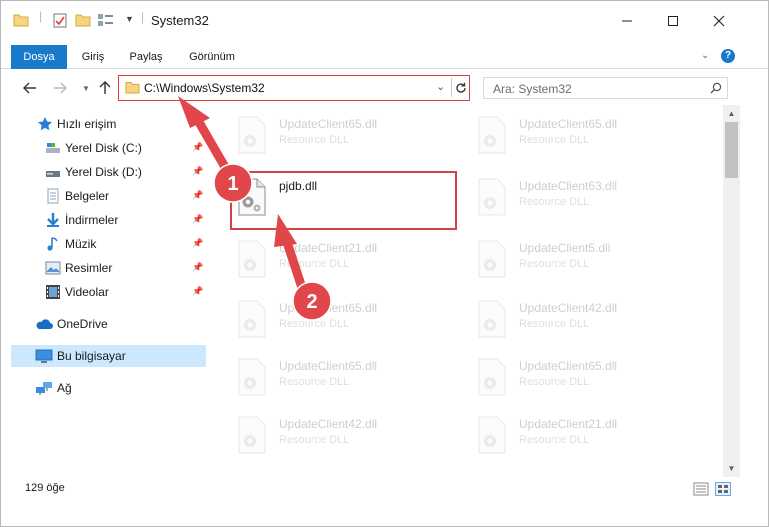  Describe the element at coordinates (93, 57) in the screenshot. I see `tab-home: Giriş` at that location.